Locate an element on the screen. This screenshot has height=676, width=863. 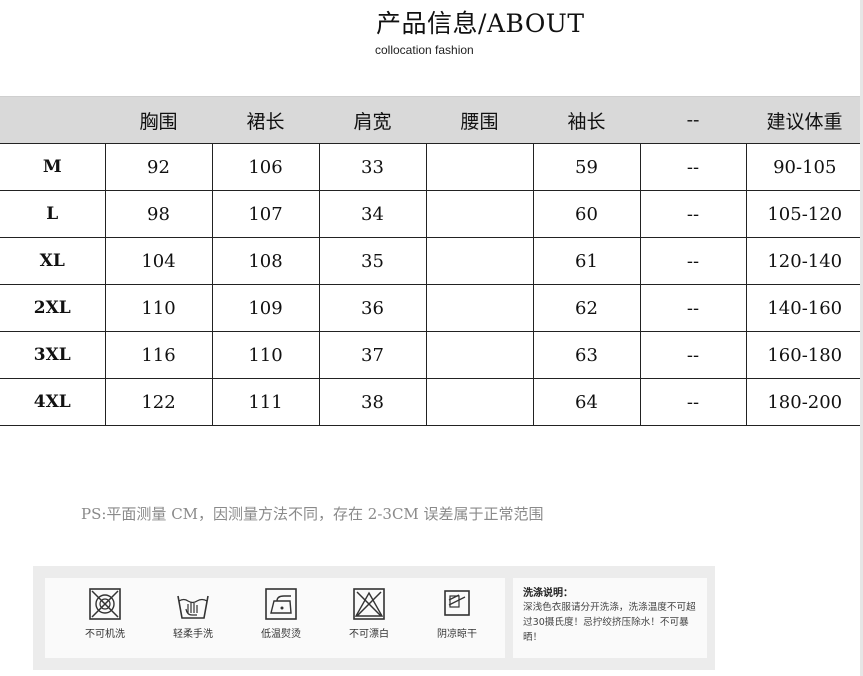
table-cell: 111 is located at coordinates (265, 402).